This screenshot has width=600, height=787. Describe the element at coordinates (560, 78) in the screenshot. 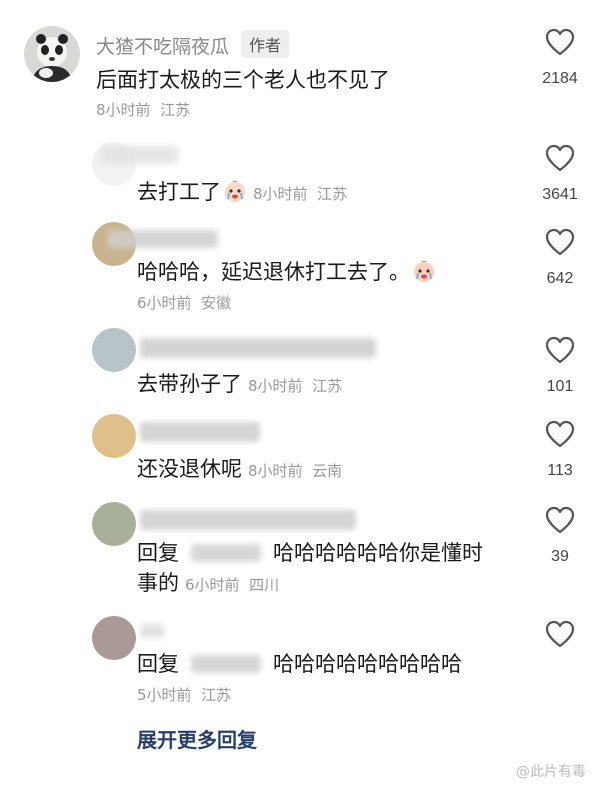

I see `like-count: 2184` at that location.